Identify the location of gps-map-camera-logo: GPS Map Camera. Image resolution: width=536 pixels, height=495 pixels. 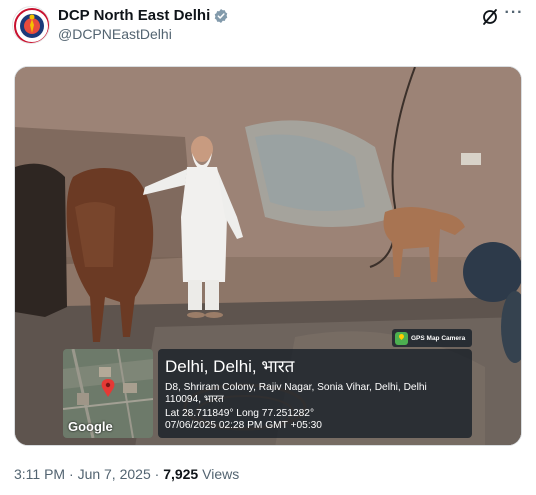
(432, 338).